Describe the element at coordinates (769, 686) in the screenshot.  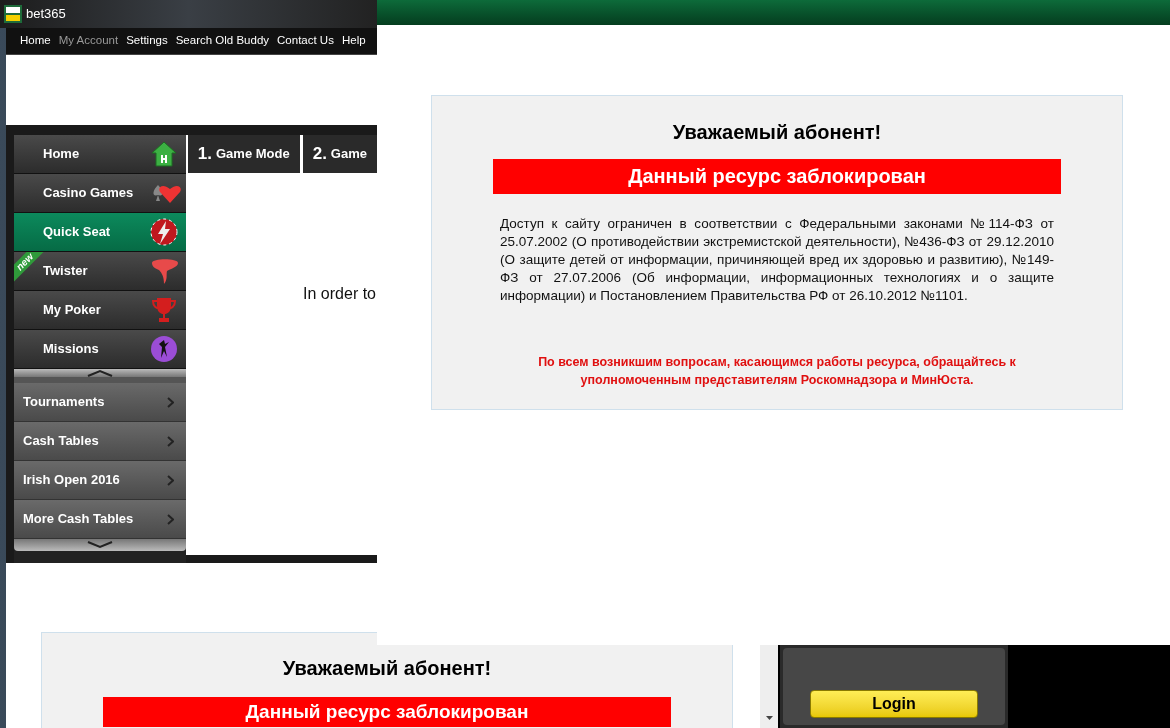
I see `scrollbar` at that location.